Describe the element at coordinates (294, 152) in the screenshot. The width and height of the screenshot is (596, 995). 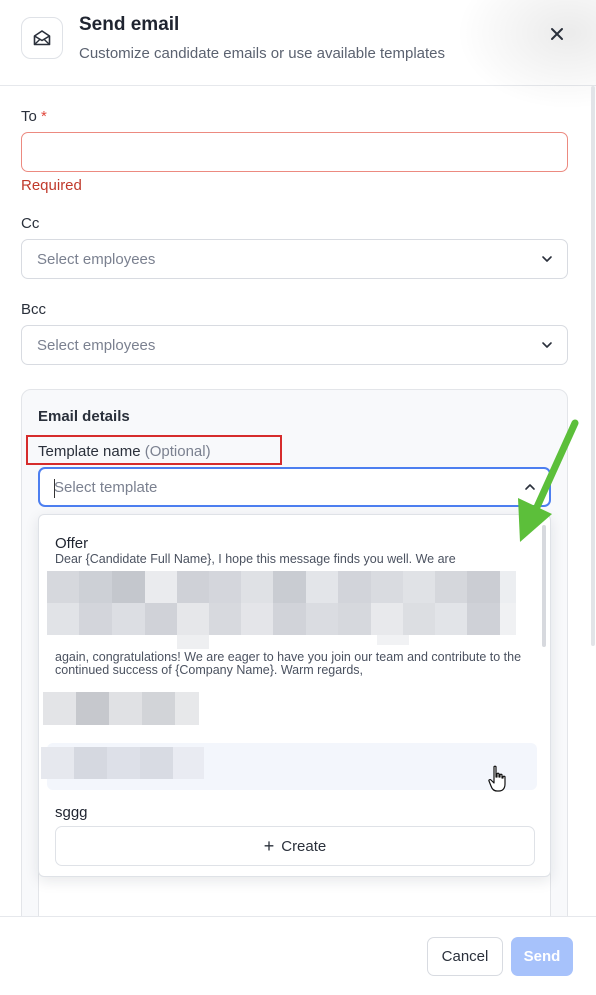
I see `to-input` at that location.